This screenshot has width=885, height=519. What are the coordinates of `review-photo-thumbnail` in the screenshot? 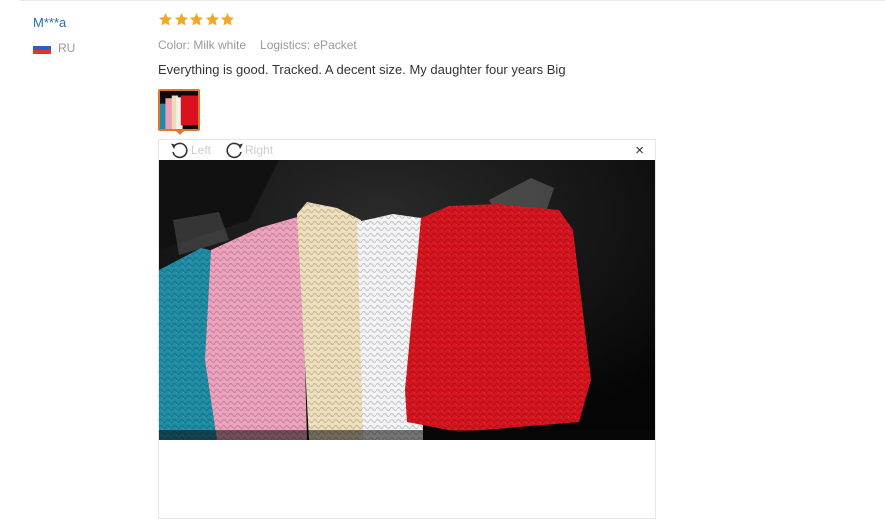 It's located at (179, 110).